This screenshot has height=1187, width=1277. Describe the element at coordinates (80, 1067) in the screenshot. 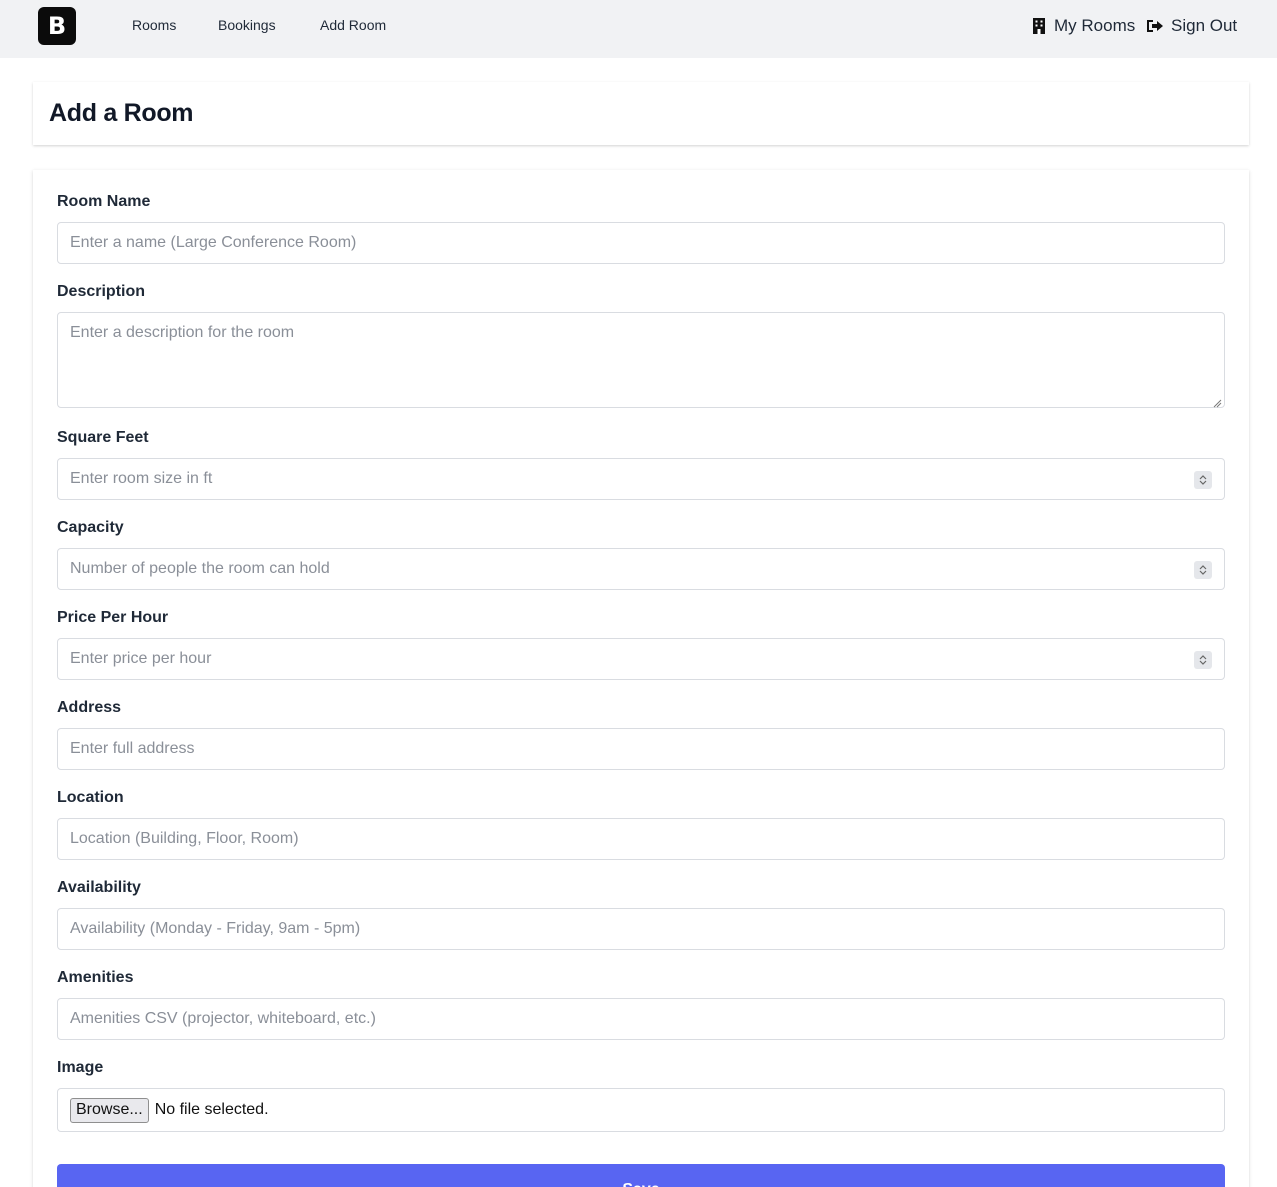

I see `image-label: Image` at that location.